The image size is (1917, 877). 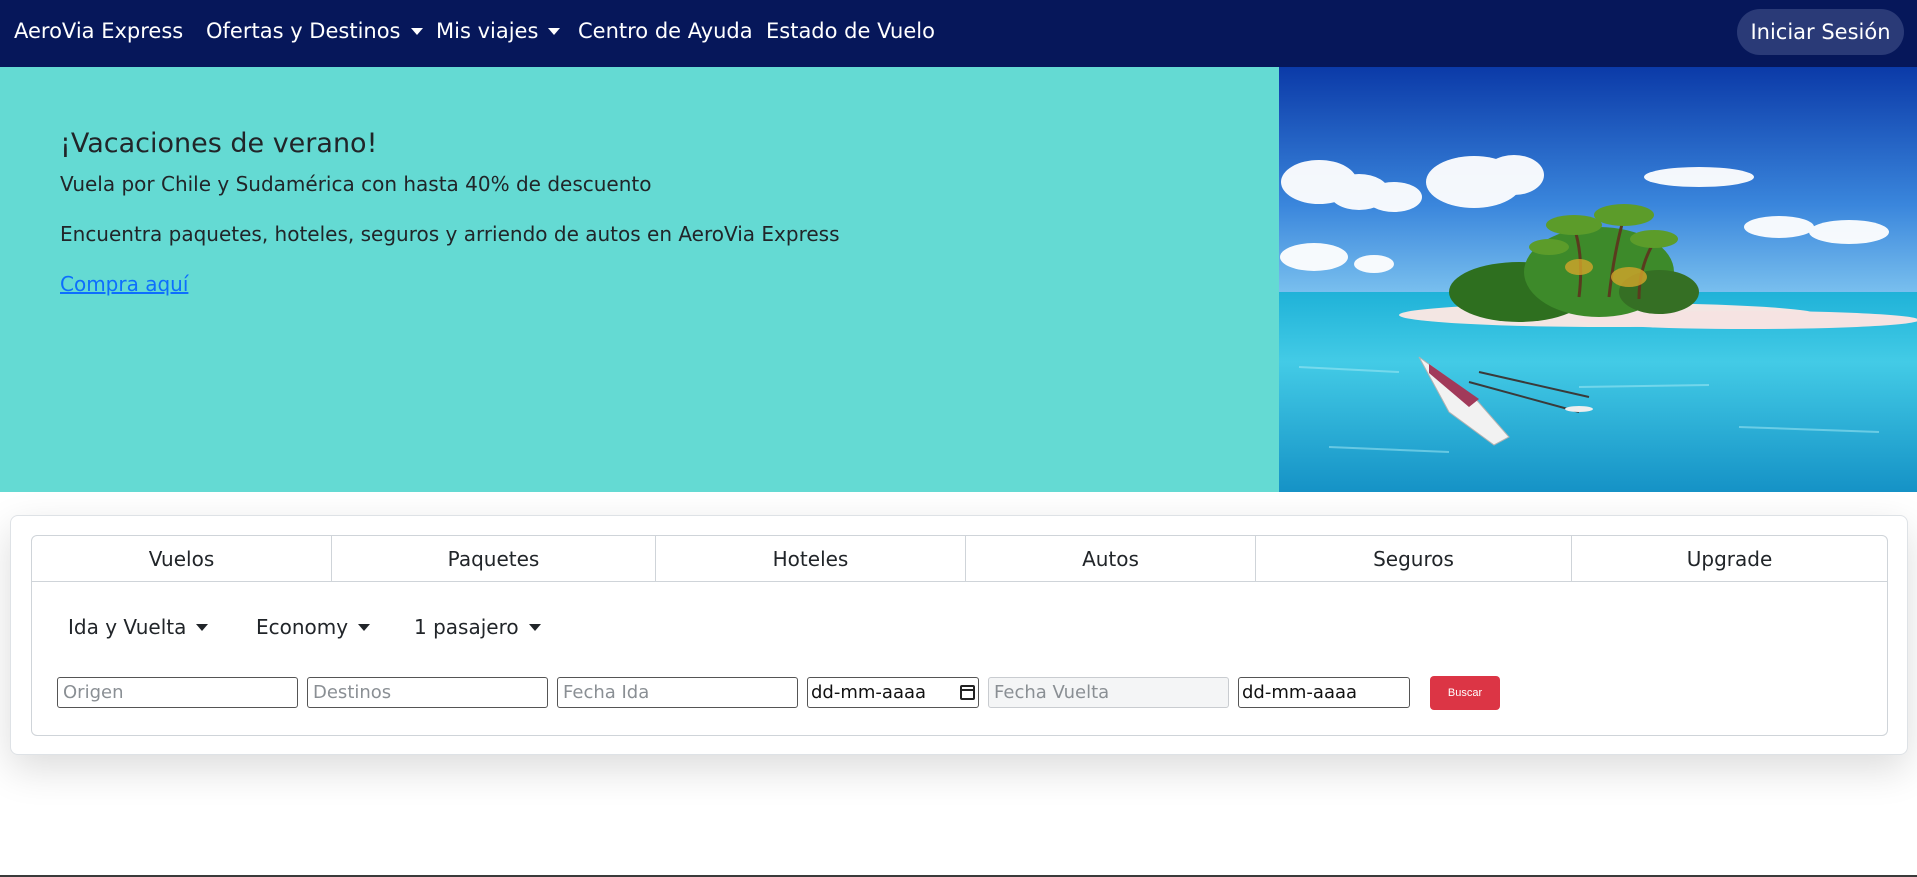 I want to click on nav-centro-ayuda-link: Centro de Ayuda, so click(x=665, y=31).